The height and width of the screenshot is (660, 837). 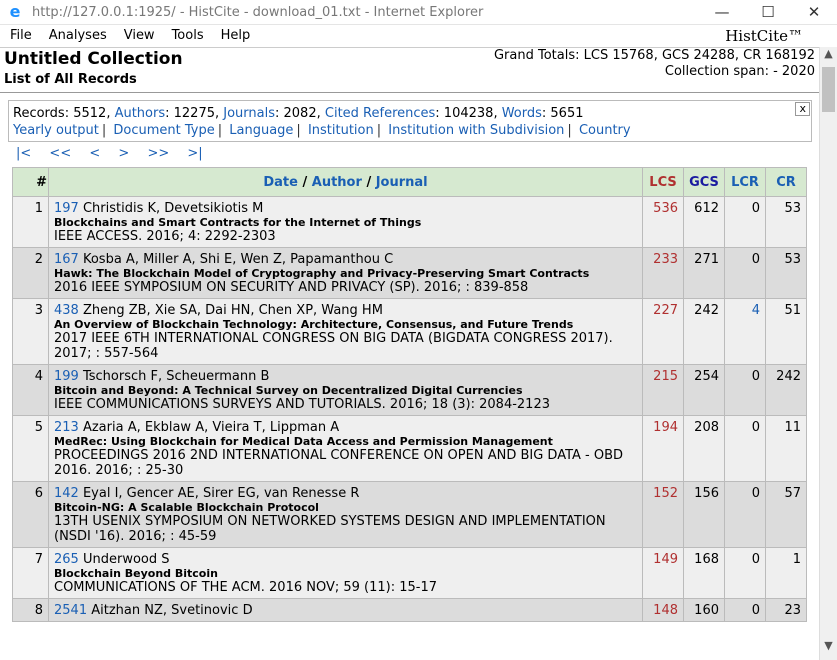 I want to click on cited-references-link: Cited References, so click(x=380, y=113).